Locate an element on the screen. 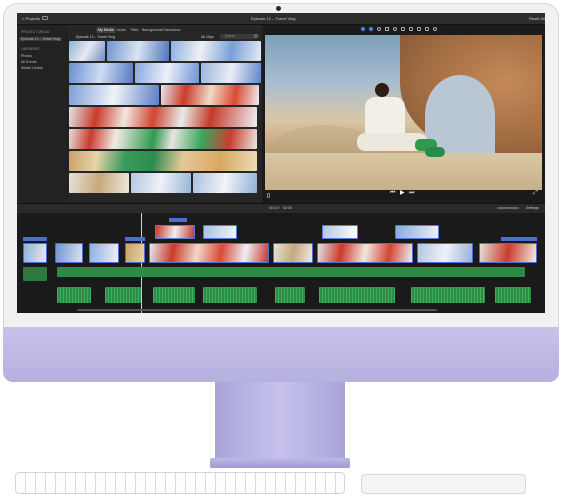  skip-forward-icon: ⏭ is located at coordinates (411, 193).